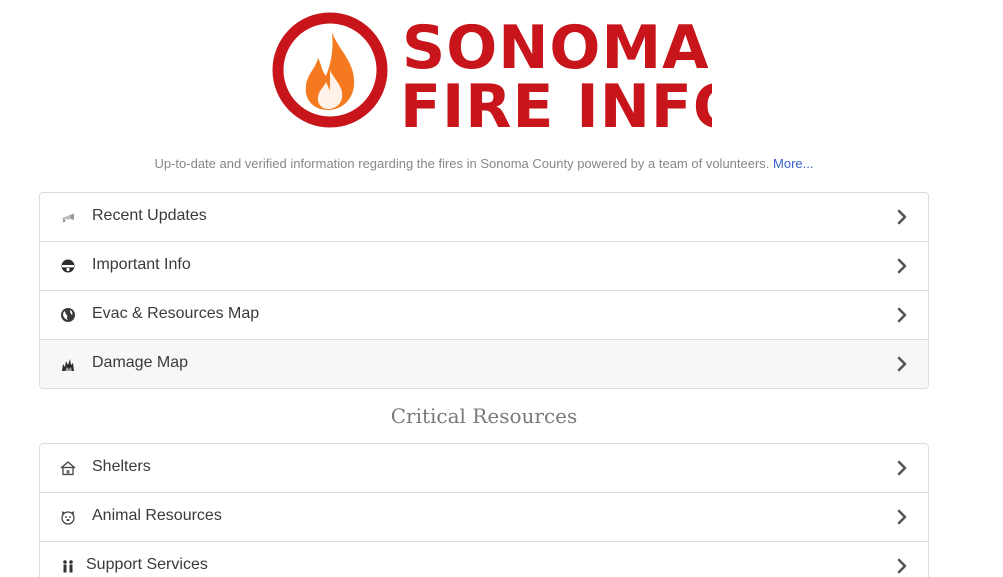 This screenshot has width=1003, height=577. Describe the element at coordinates (484, 266) in the screenshot. I see `menu-item-important-info: Important Info` at that location.